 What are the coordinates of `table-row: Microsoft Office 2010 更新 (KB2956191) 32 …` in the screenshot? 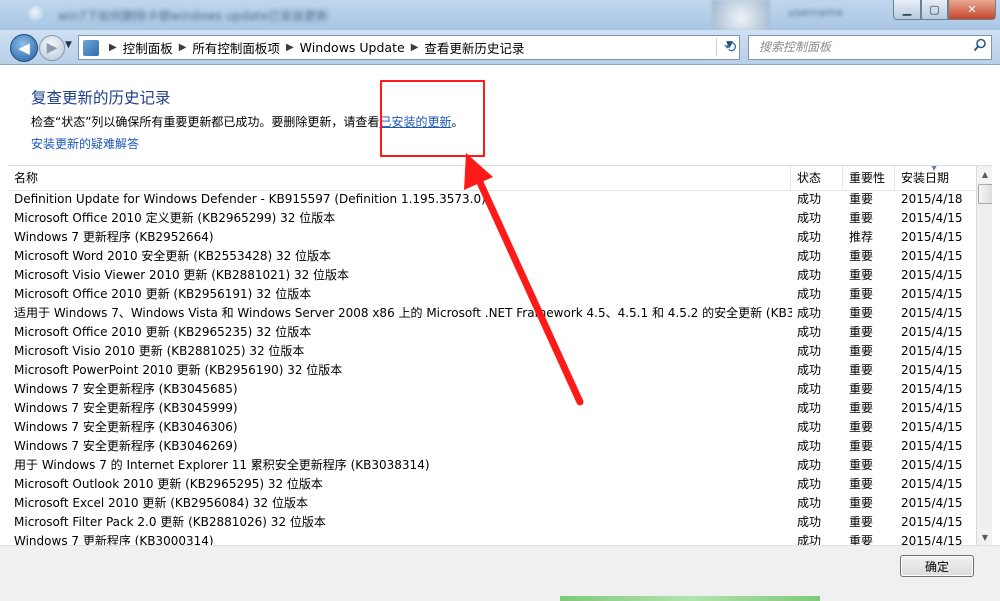 It's located at (492, 294).